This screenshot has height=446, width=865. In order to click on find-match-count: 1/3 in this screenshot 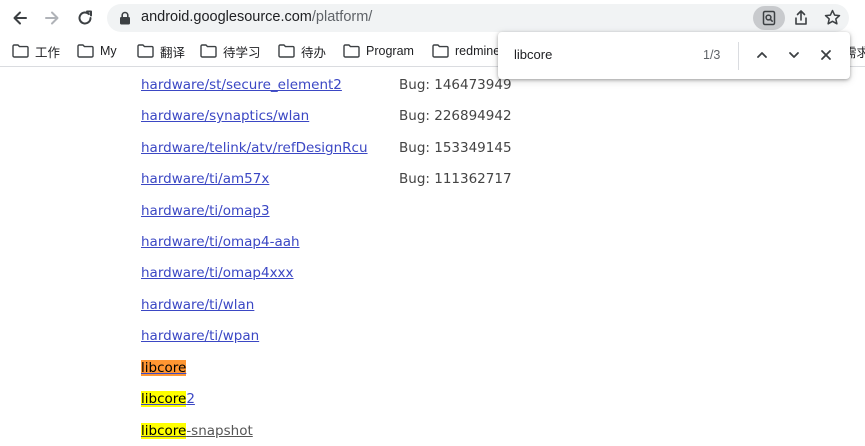, I will do `click(712, 55)`.